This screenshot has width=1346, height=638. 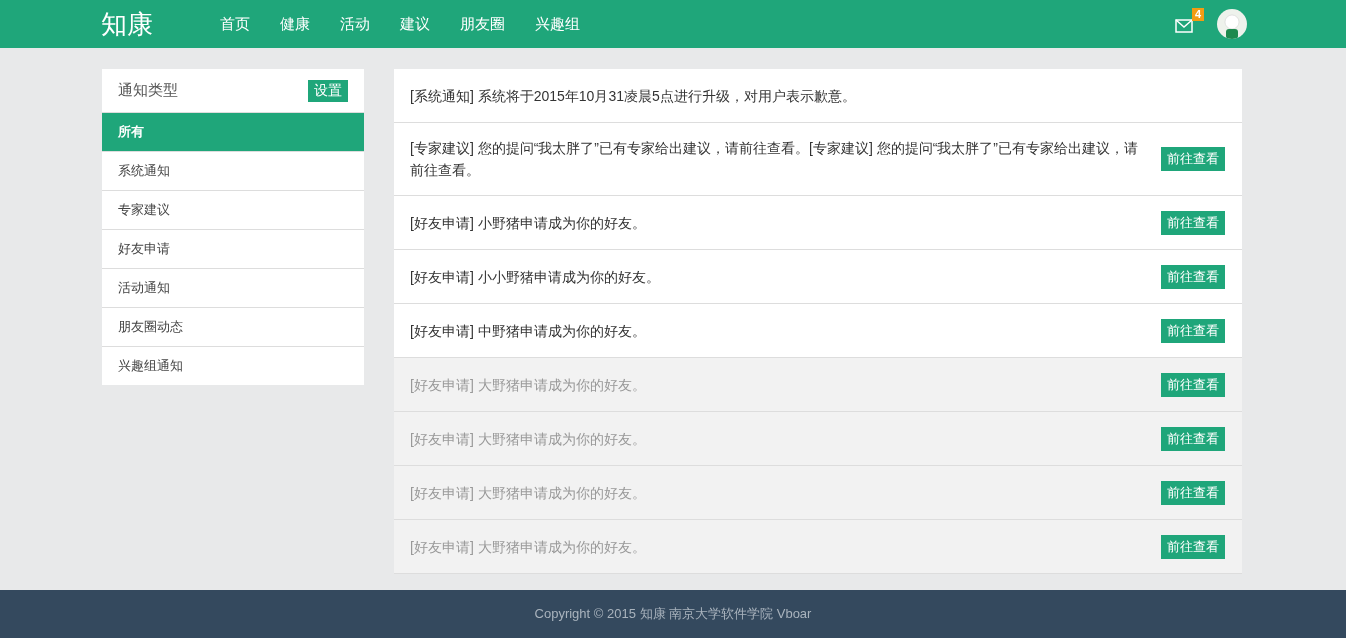 What do you see at coordinates (415, 24) in the screenshot?
I see `nav-link: 建议` at bounding box center [415, 24].